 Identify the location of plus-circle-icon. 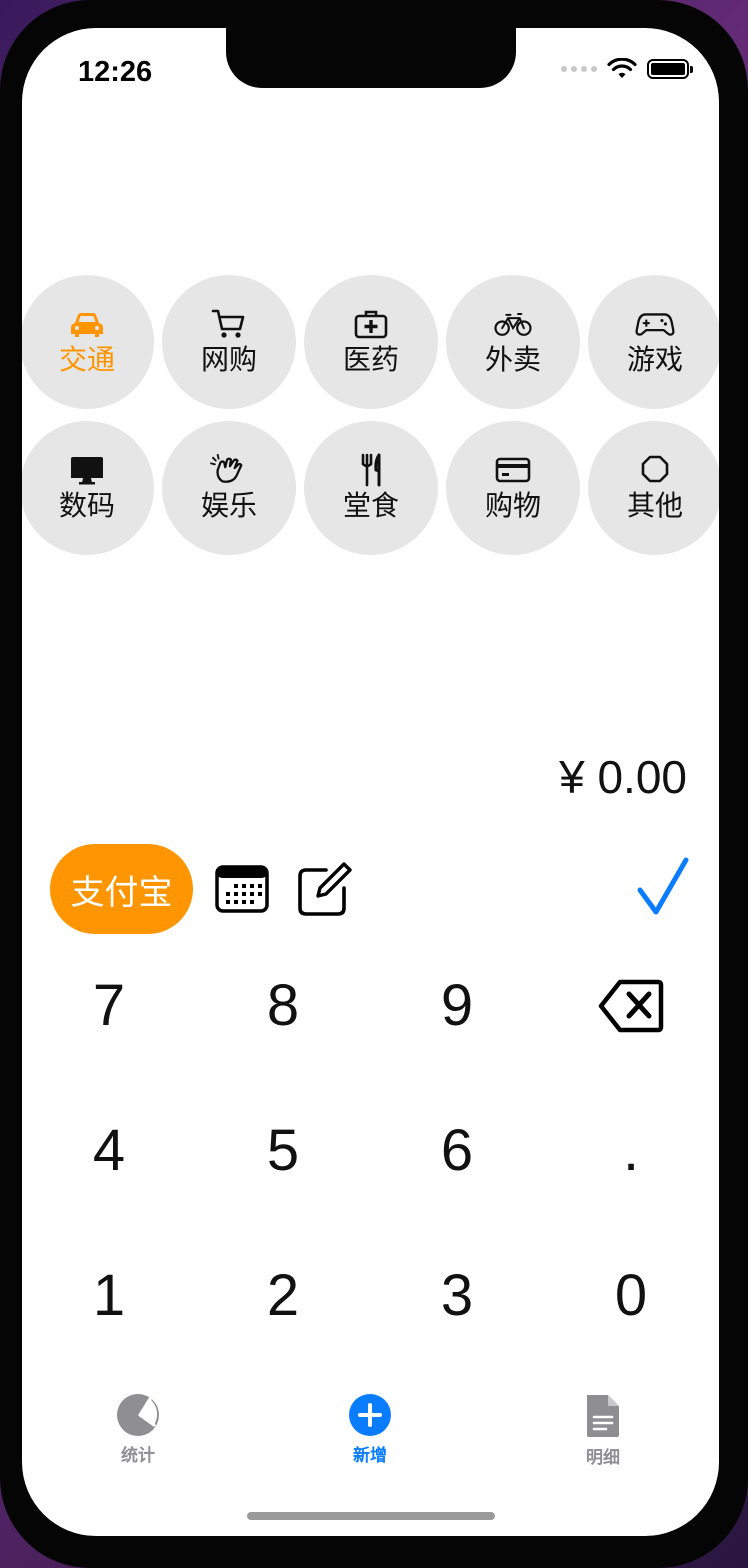
(370, 1415).